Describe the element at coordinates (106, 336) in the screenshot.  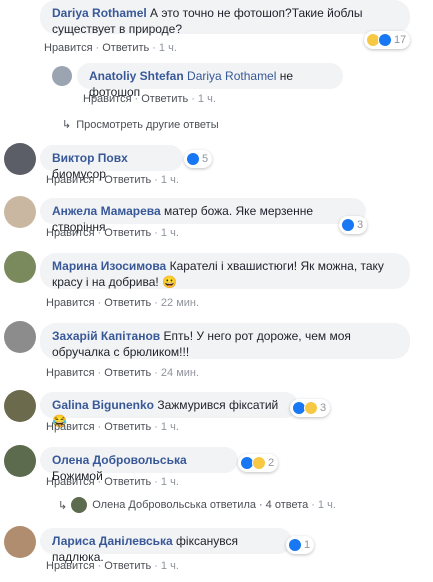
I see `comment-author: Захарій Капітанов` at that location.